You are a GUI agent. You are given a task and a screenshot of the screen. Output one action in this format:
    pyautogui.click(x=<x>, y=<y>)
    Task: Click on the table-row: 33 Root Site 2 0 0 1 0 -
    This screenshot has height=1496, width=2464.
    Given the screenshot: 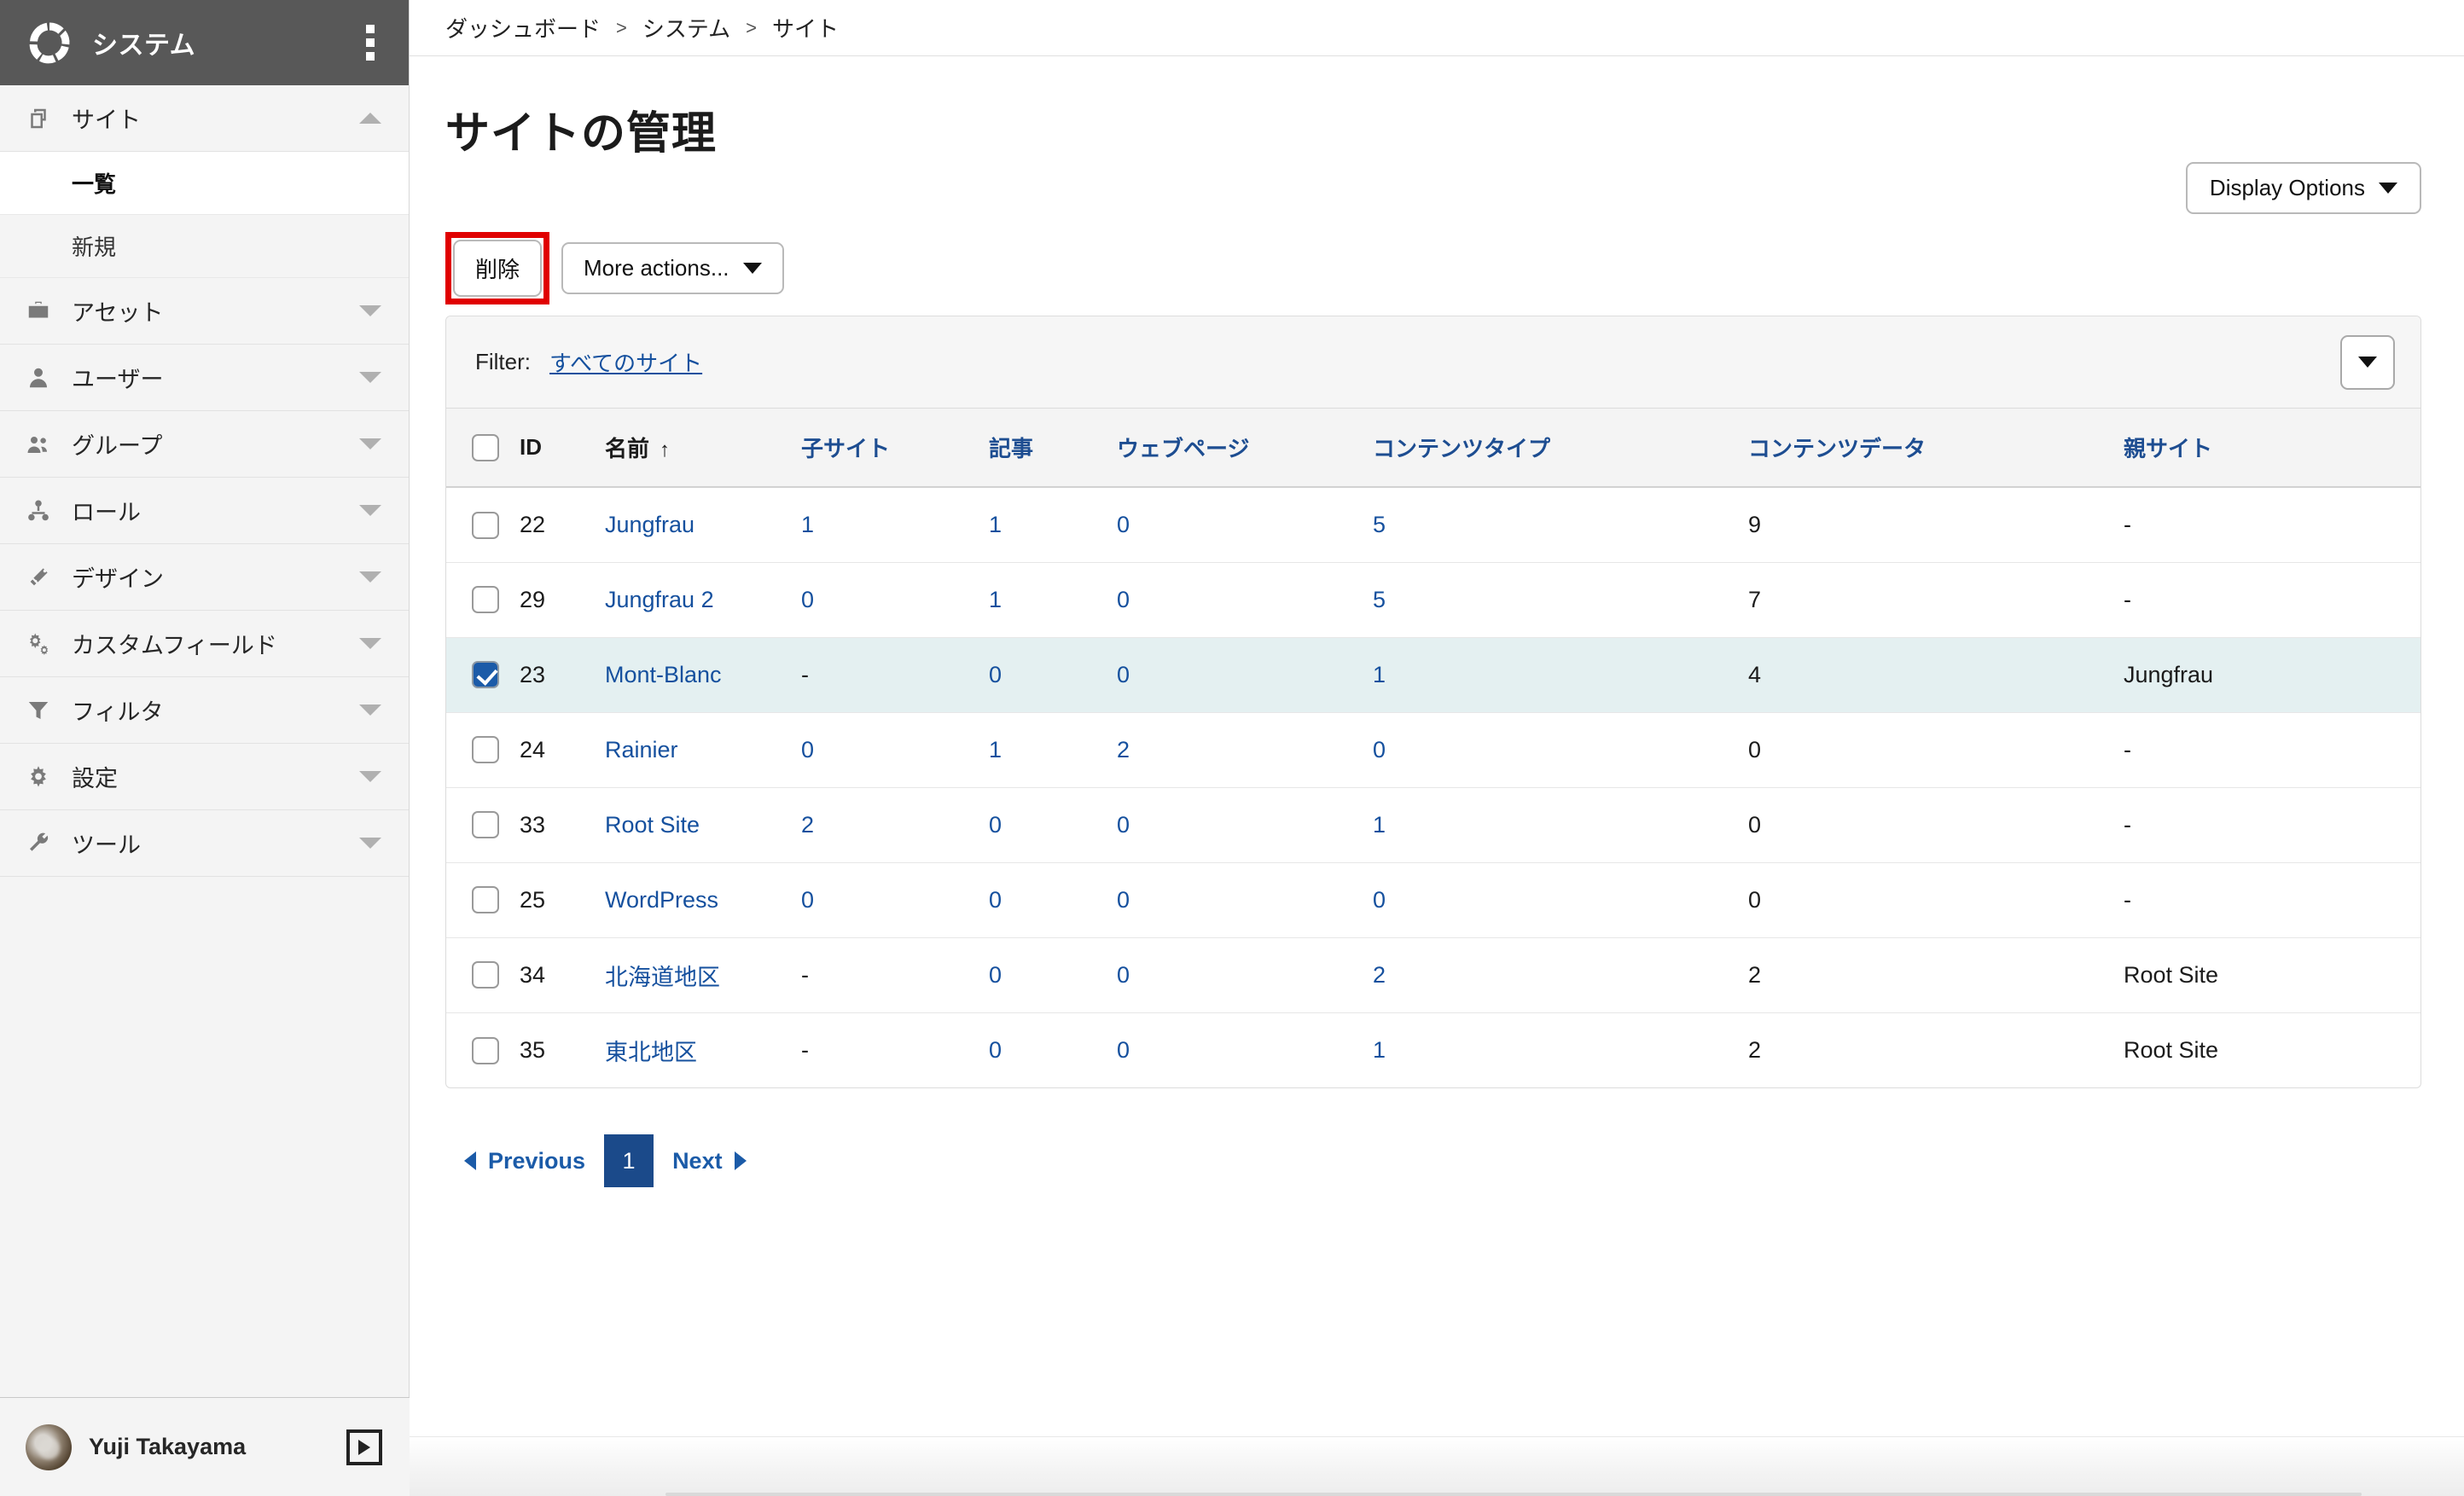 What is the action you would take?
    pyautogui.click(x=1433, y=824)
    